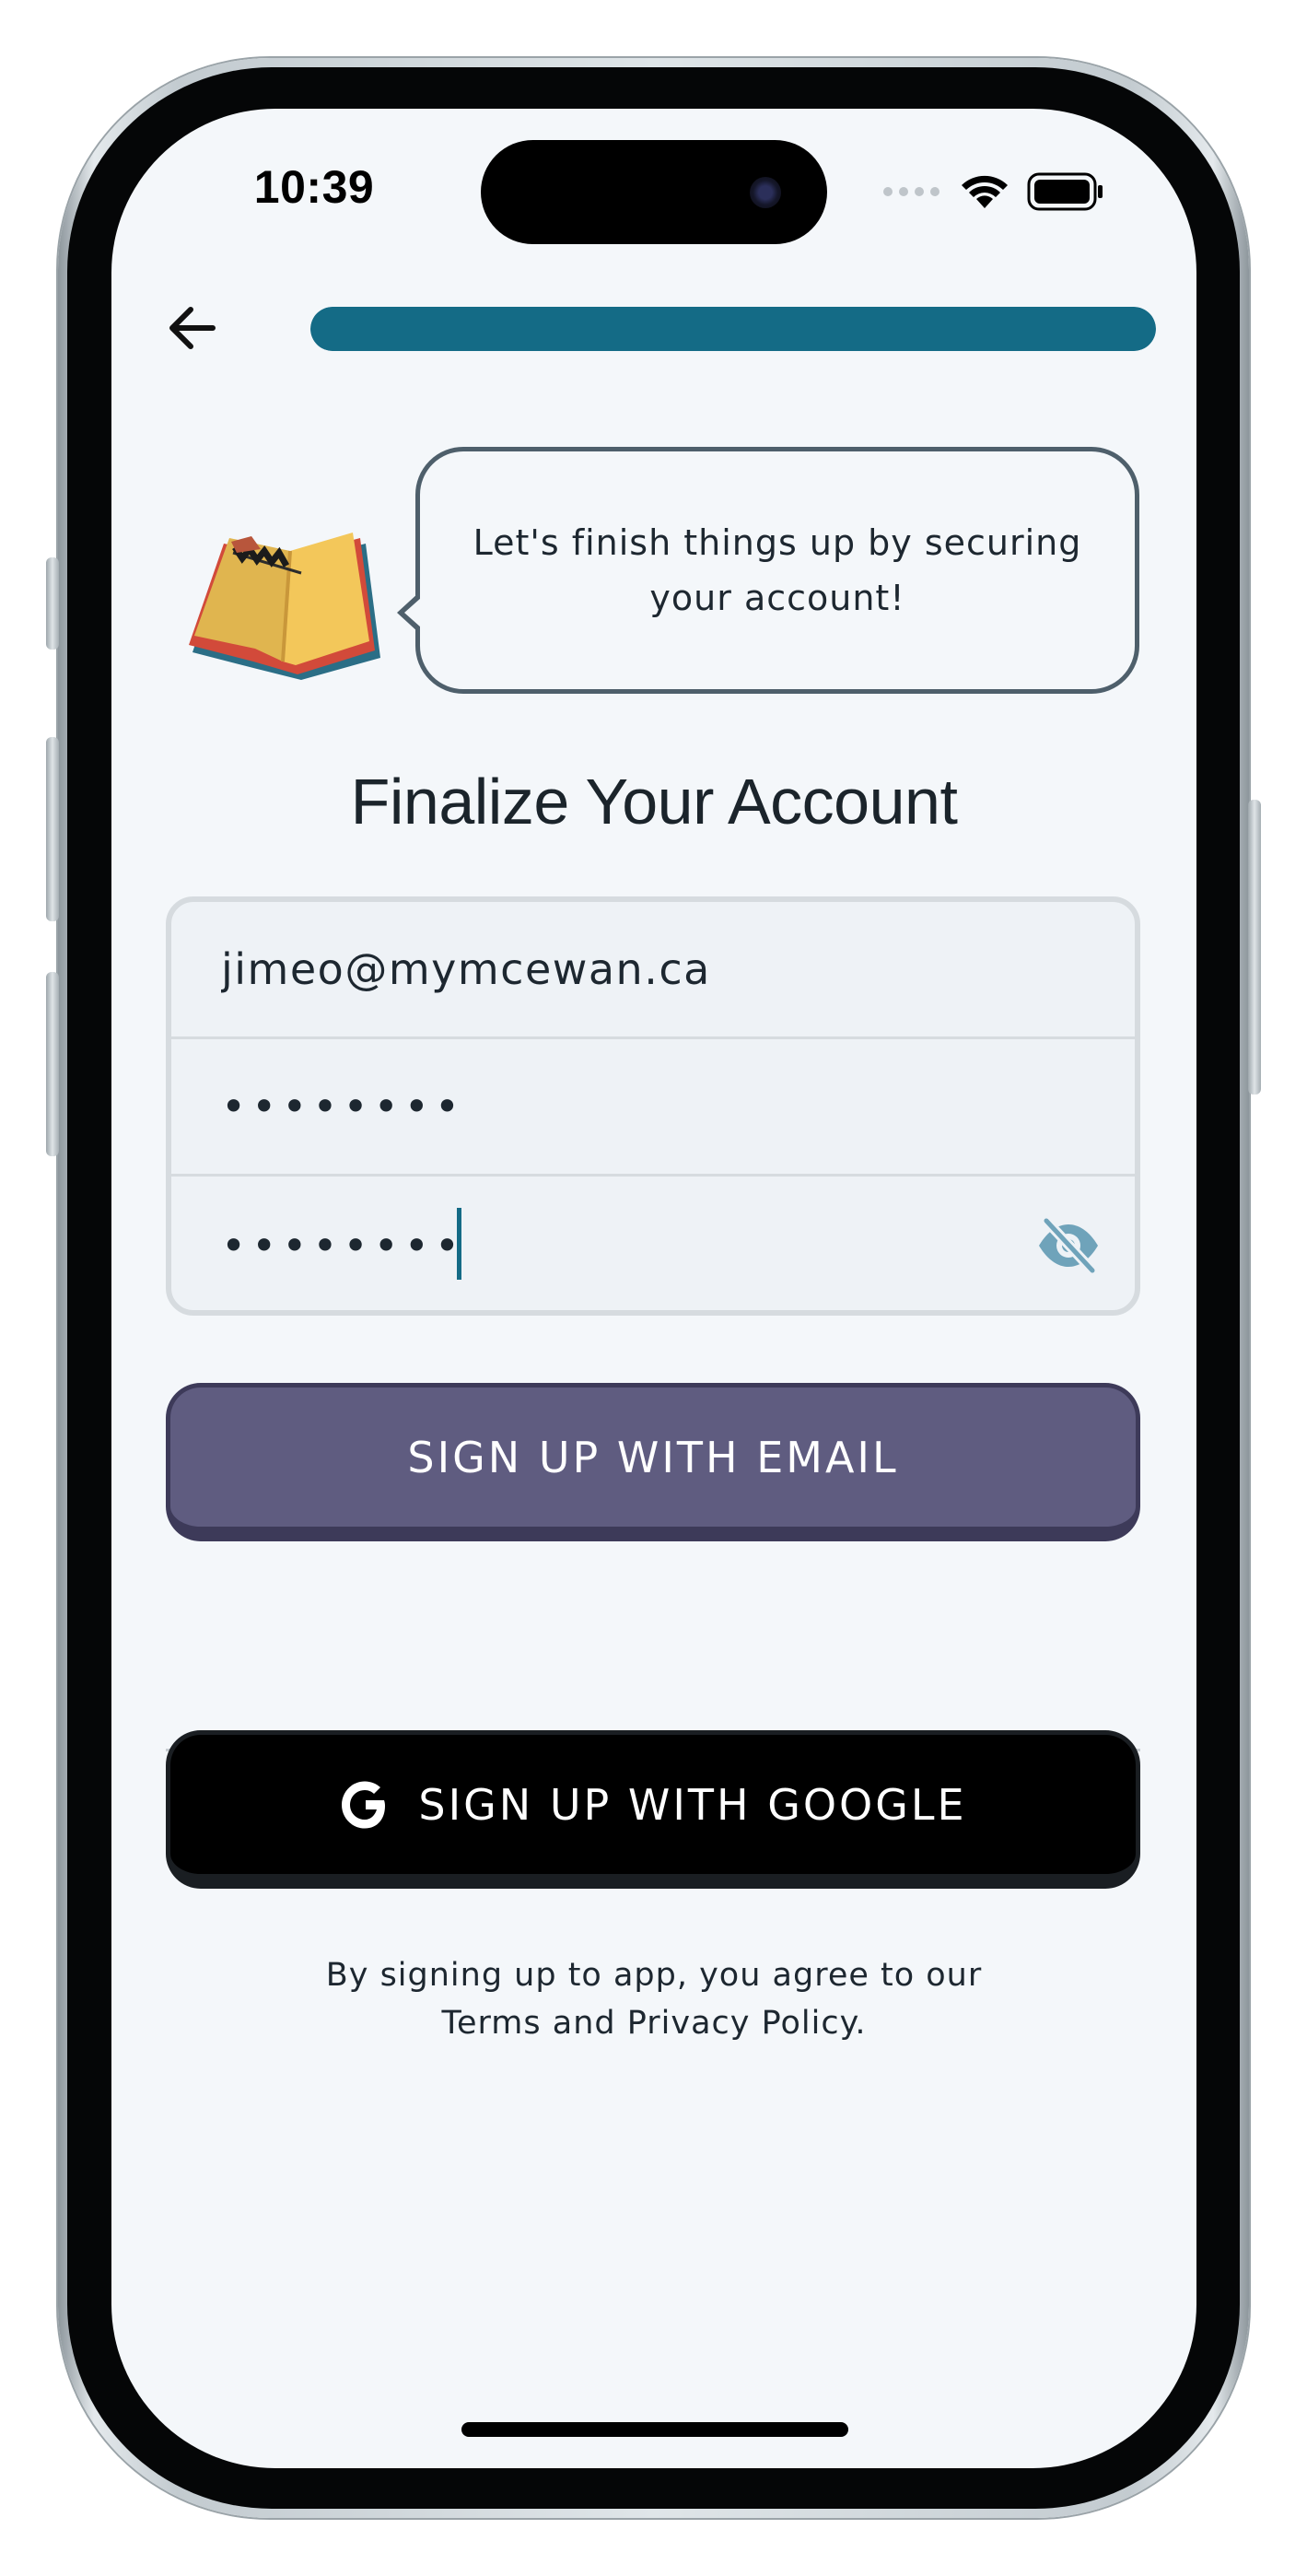 The height and width of the screenshot is (2576, 1307). I want to click on book-mascot-icon, so click(284, 606).